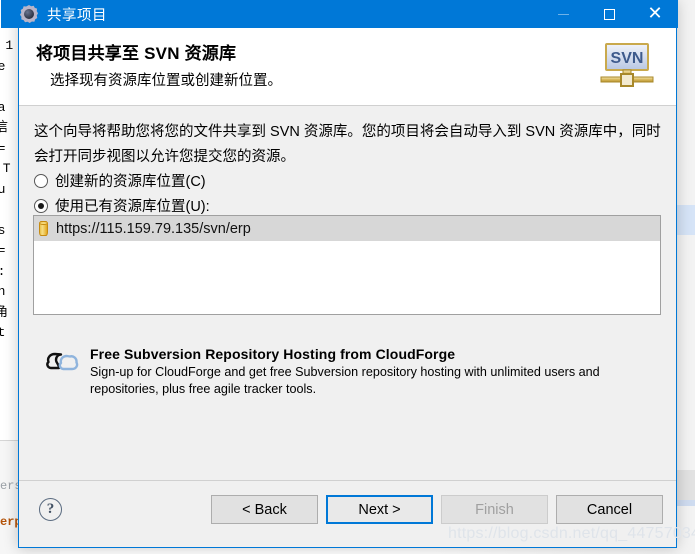 Image resolution: width=695 pixels, height=554 pixels. Describe the element at coordinates (43, 228) in the screenshot. I see `repository-icon` at that location.